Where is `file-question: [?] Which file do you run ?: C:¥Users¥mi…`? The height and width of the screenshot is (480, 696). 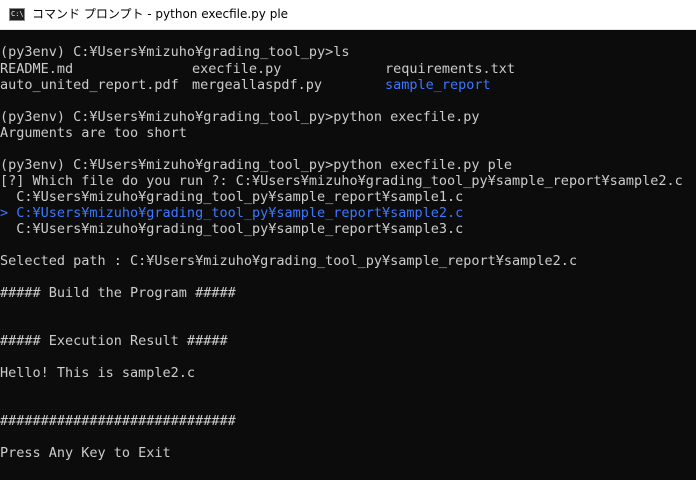 file-question: [?] Which file do you run ?: C:¥Users¥mi… is located at coordinates (341, 181).